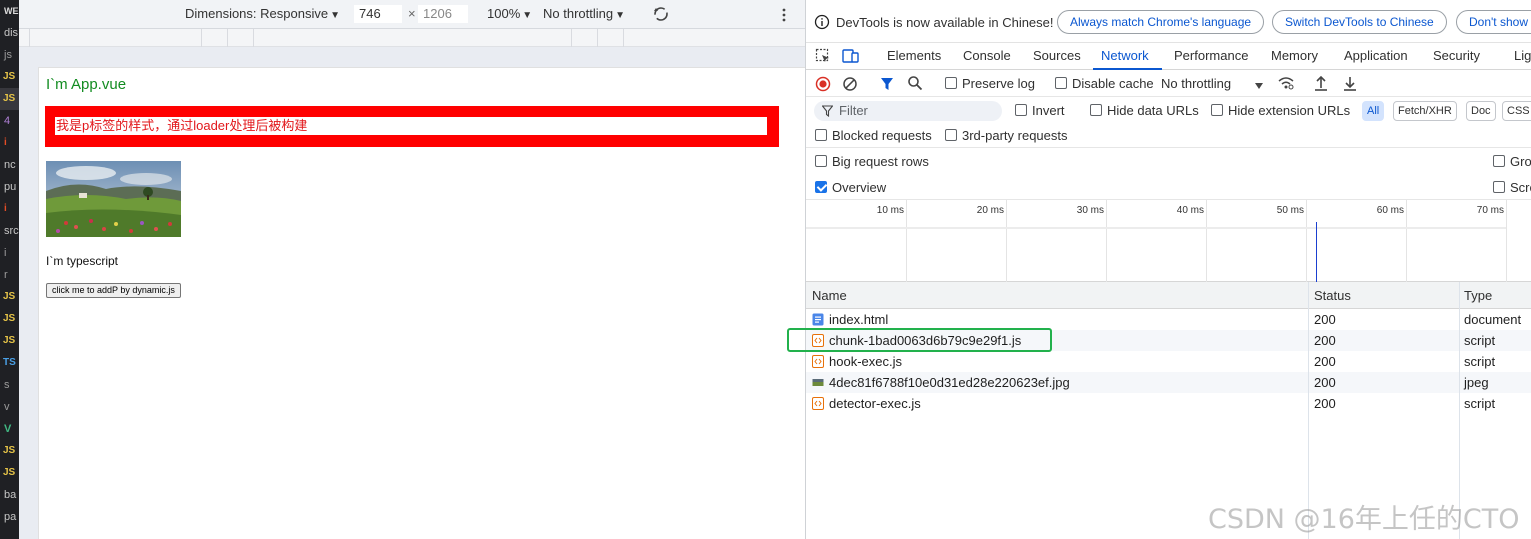 This screenshot has height=539, width=1531. Describe the element at coordinates (821, 135) in the screenshot. I see `blocked-requests-checkbox` at that location.